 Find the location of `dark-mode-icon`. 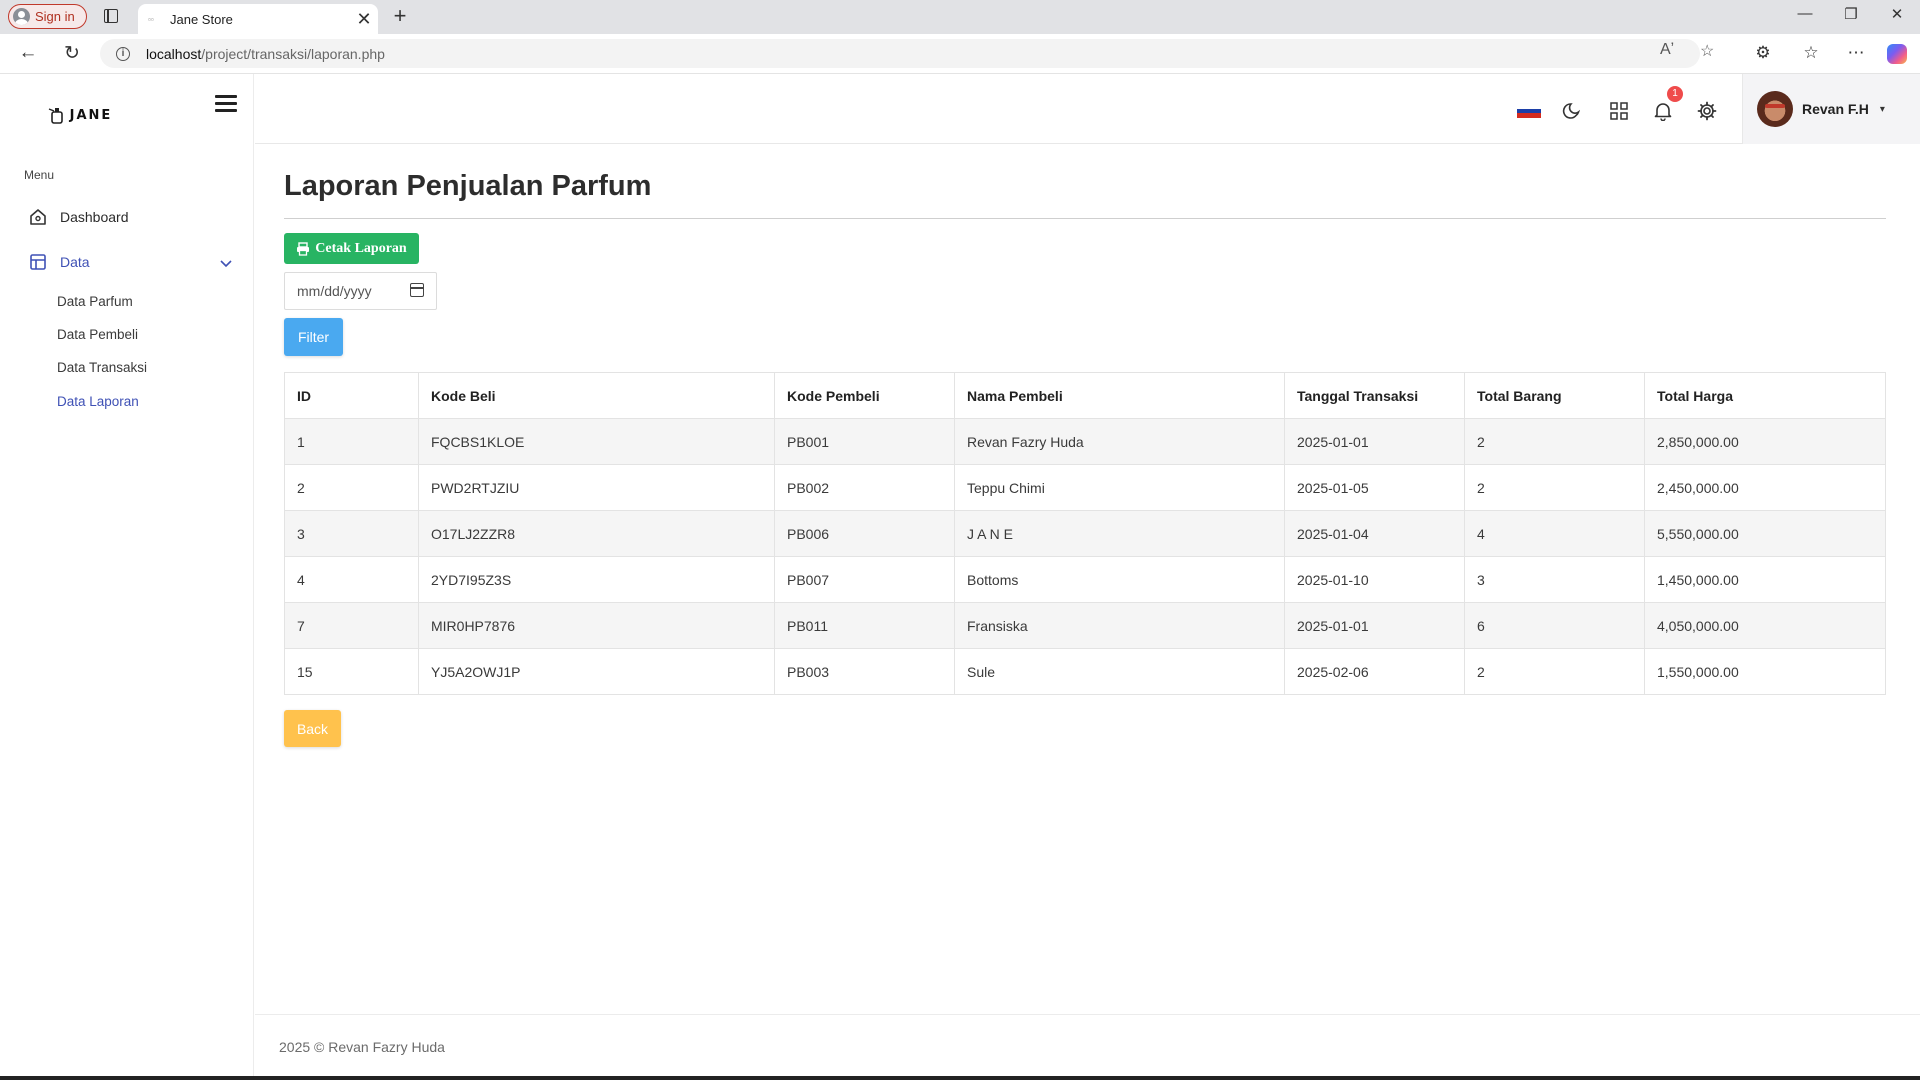

dark-mode-icon is located at coordinates (1572, 111).